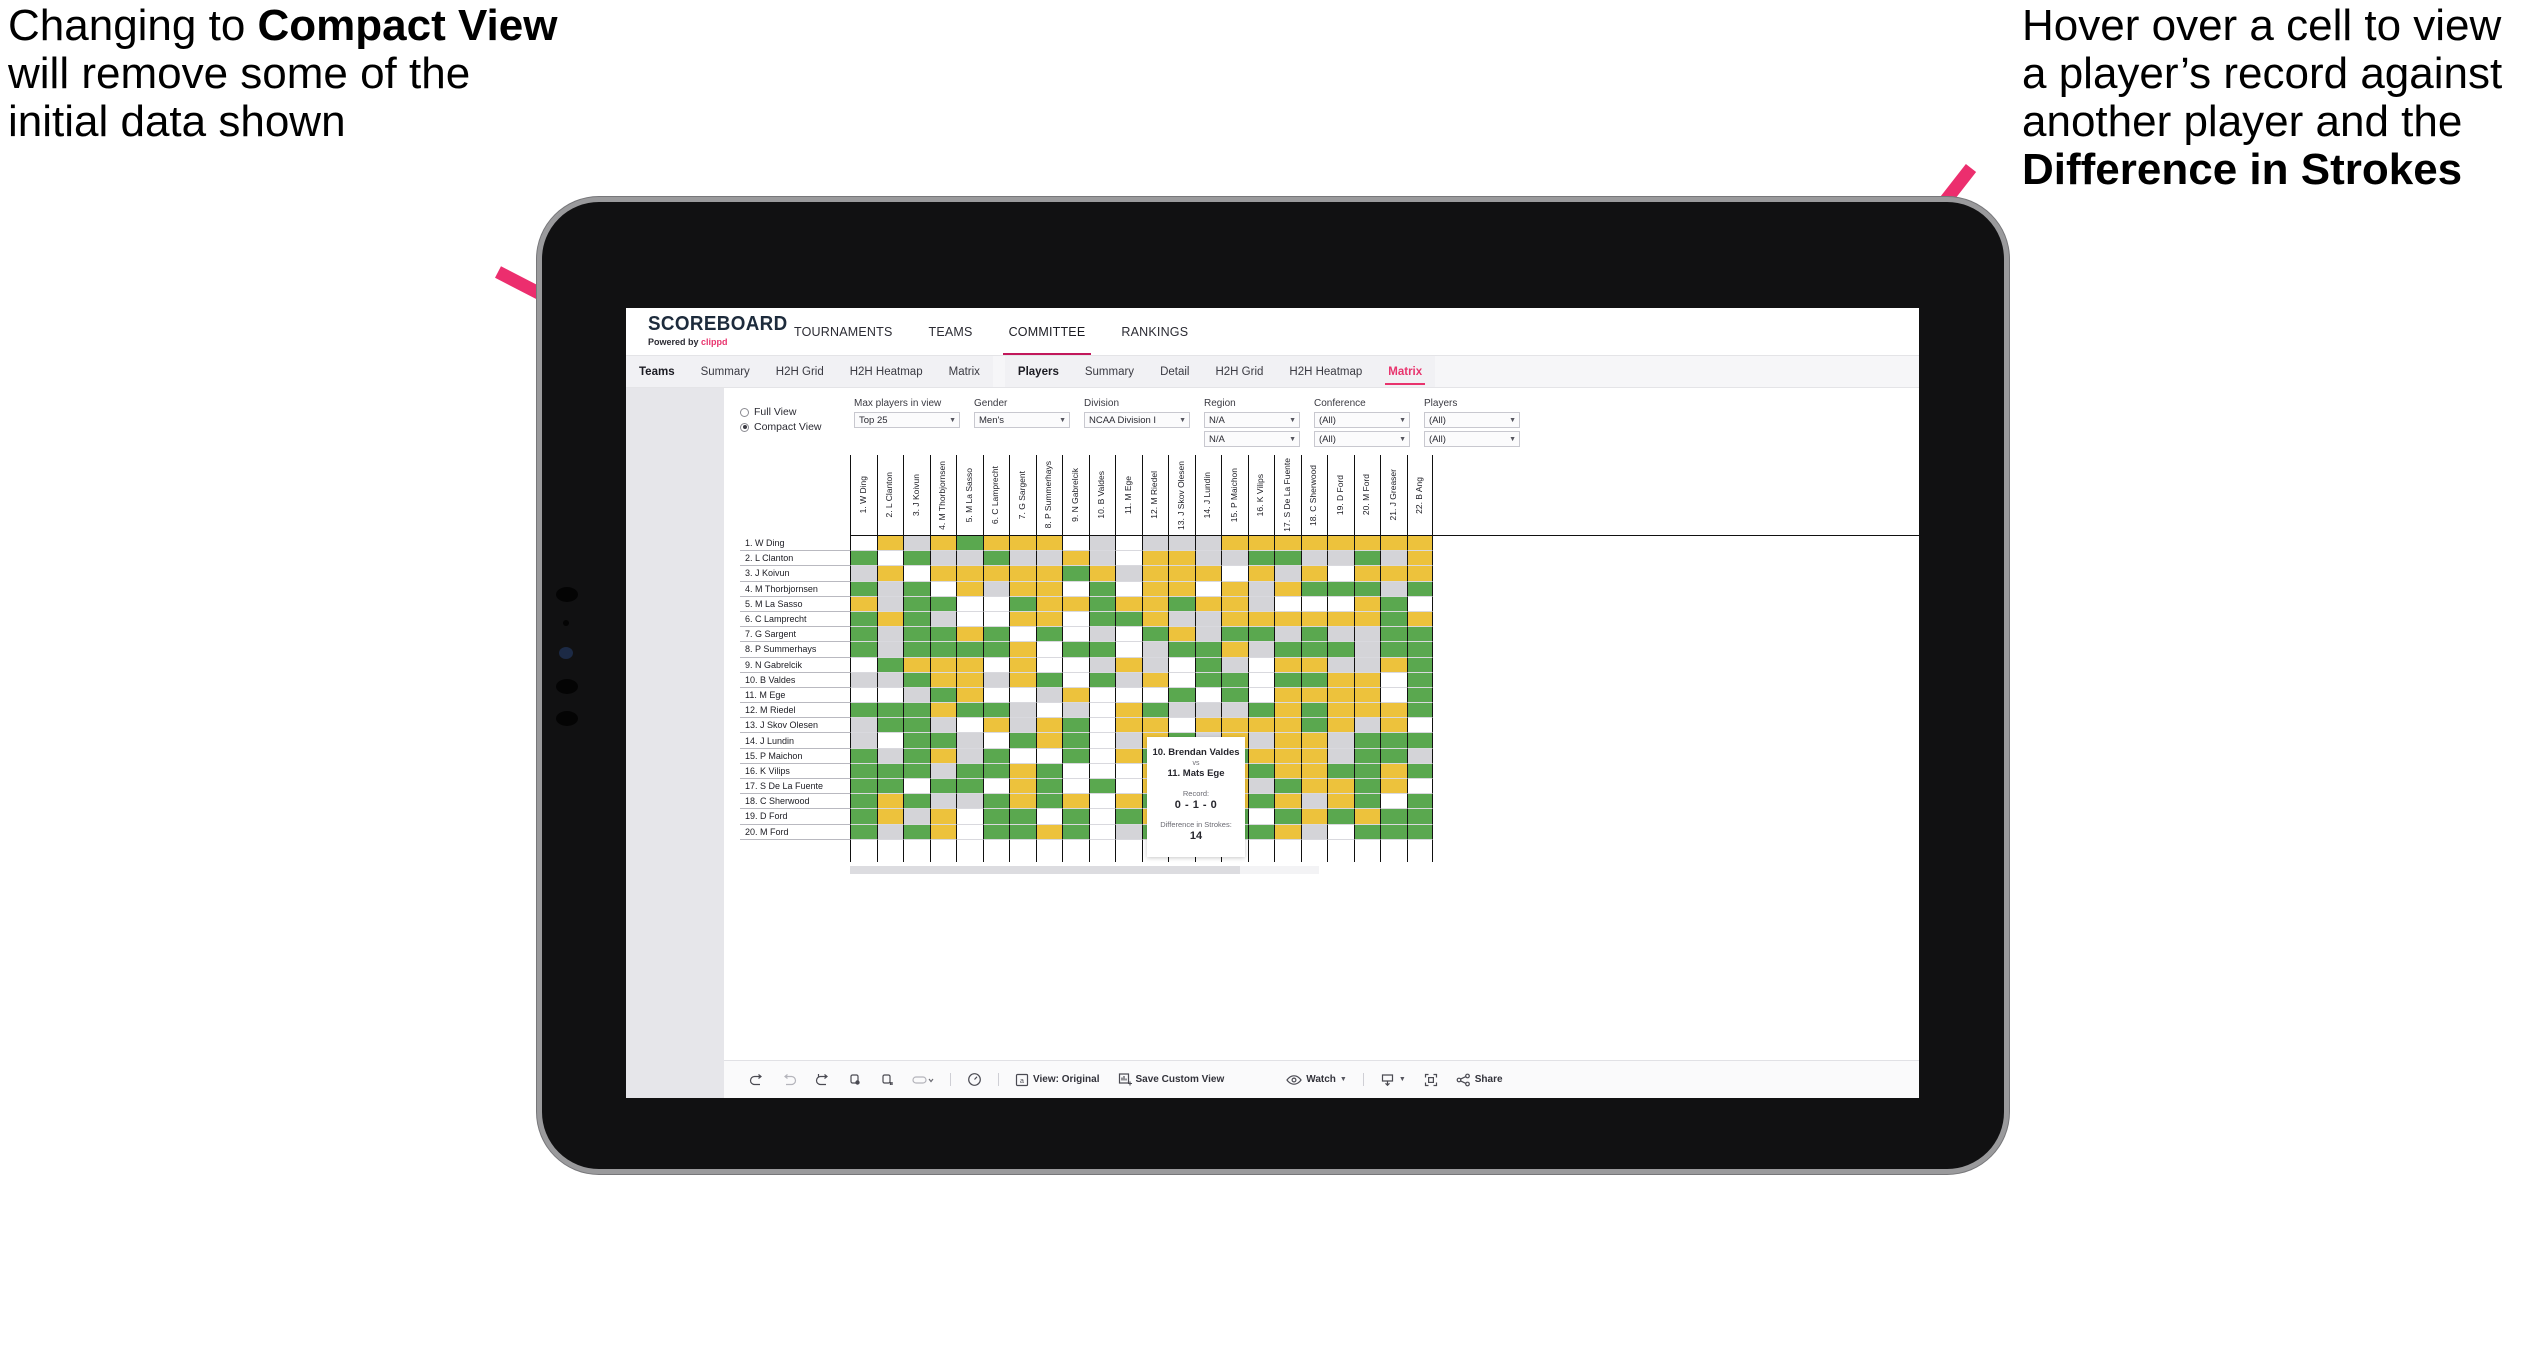 The width and height of the screenshot is (2521, 1356). Describe the element at coordinates (795, 604) in the screenshot. I see `matrix-row-label: 5. M La Sasso` at that location.